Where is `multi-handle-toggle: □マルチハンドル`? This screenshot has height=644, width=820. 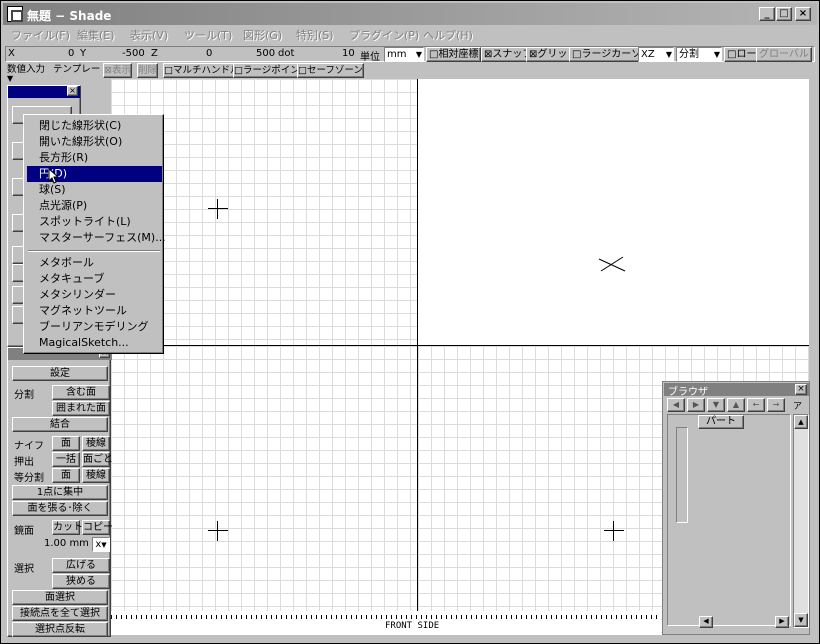 multi-handle-toggle: □マルチハンドル is located at coordinates (202, 70).